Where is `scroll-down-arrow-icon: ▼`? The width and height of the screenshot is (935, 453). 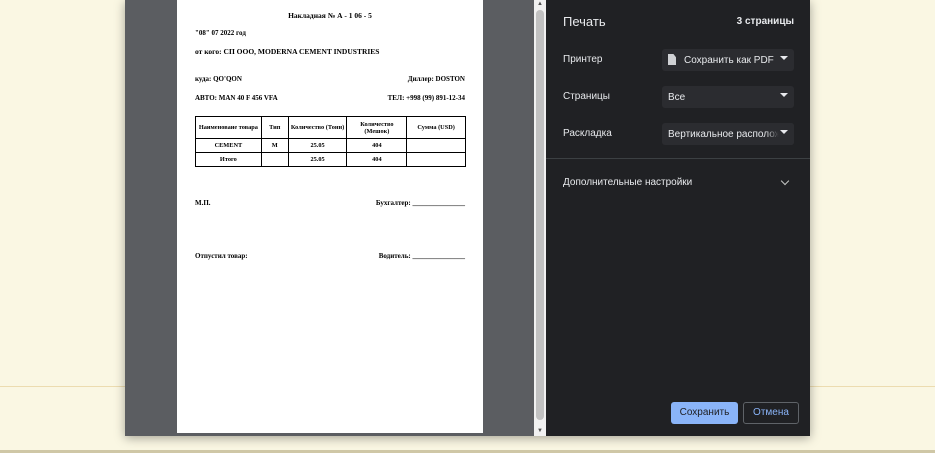 scroll-down-arrow-icon: ▼ is located at coordinates (540, 431).